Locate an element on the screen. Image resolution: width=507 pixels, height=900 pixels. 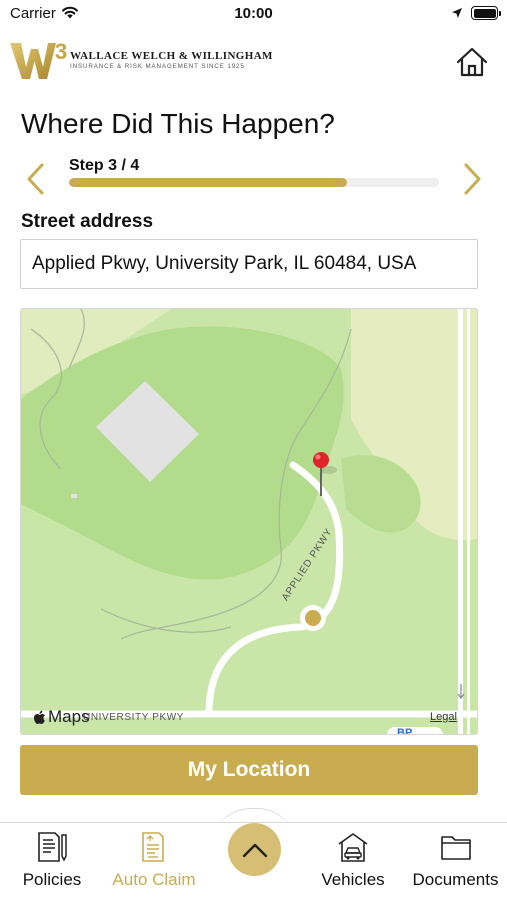
clock: 10:00 is located at coordinates (253, 13).